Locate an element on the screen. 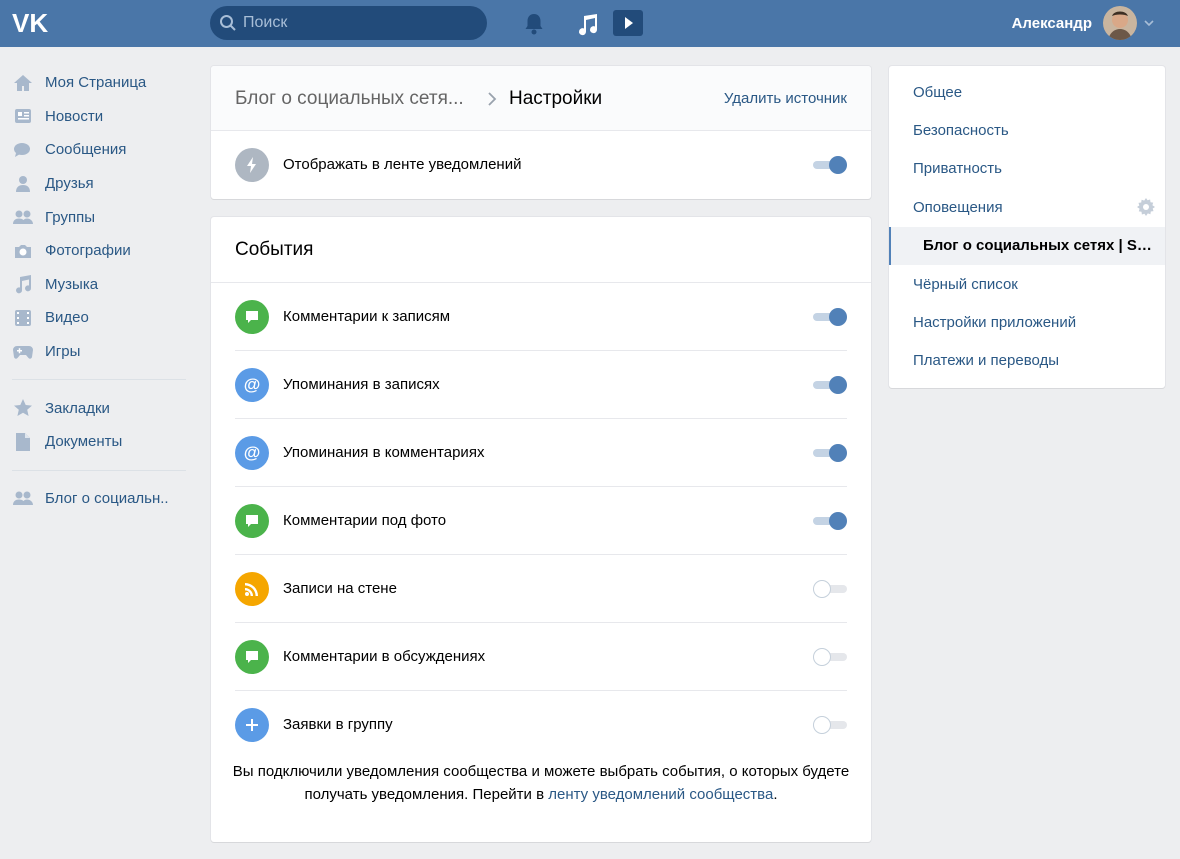 The width and height of the screenshot is (1180, 859). nav-group-blog: Блог о социальн.. is located at coordinates (100, 499).